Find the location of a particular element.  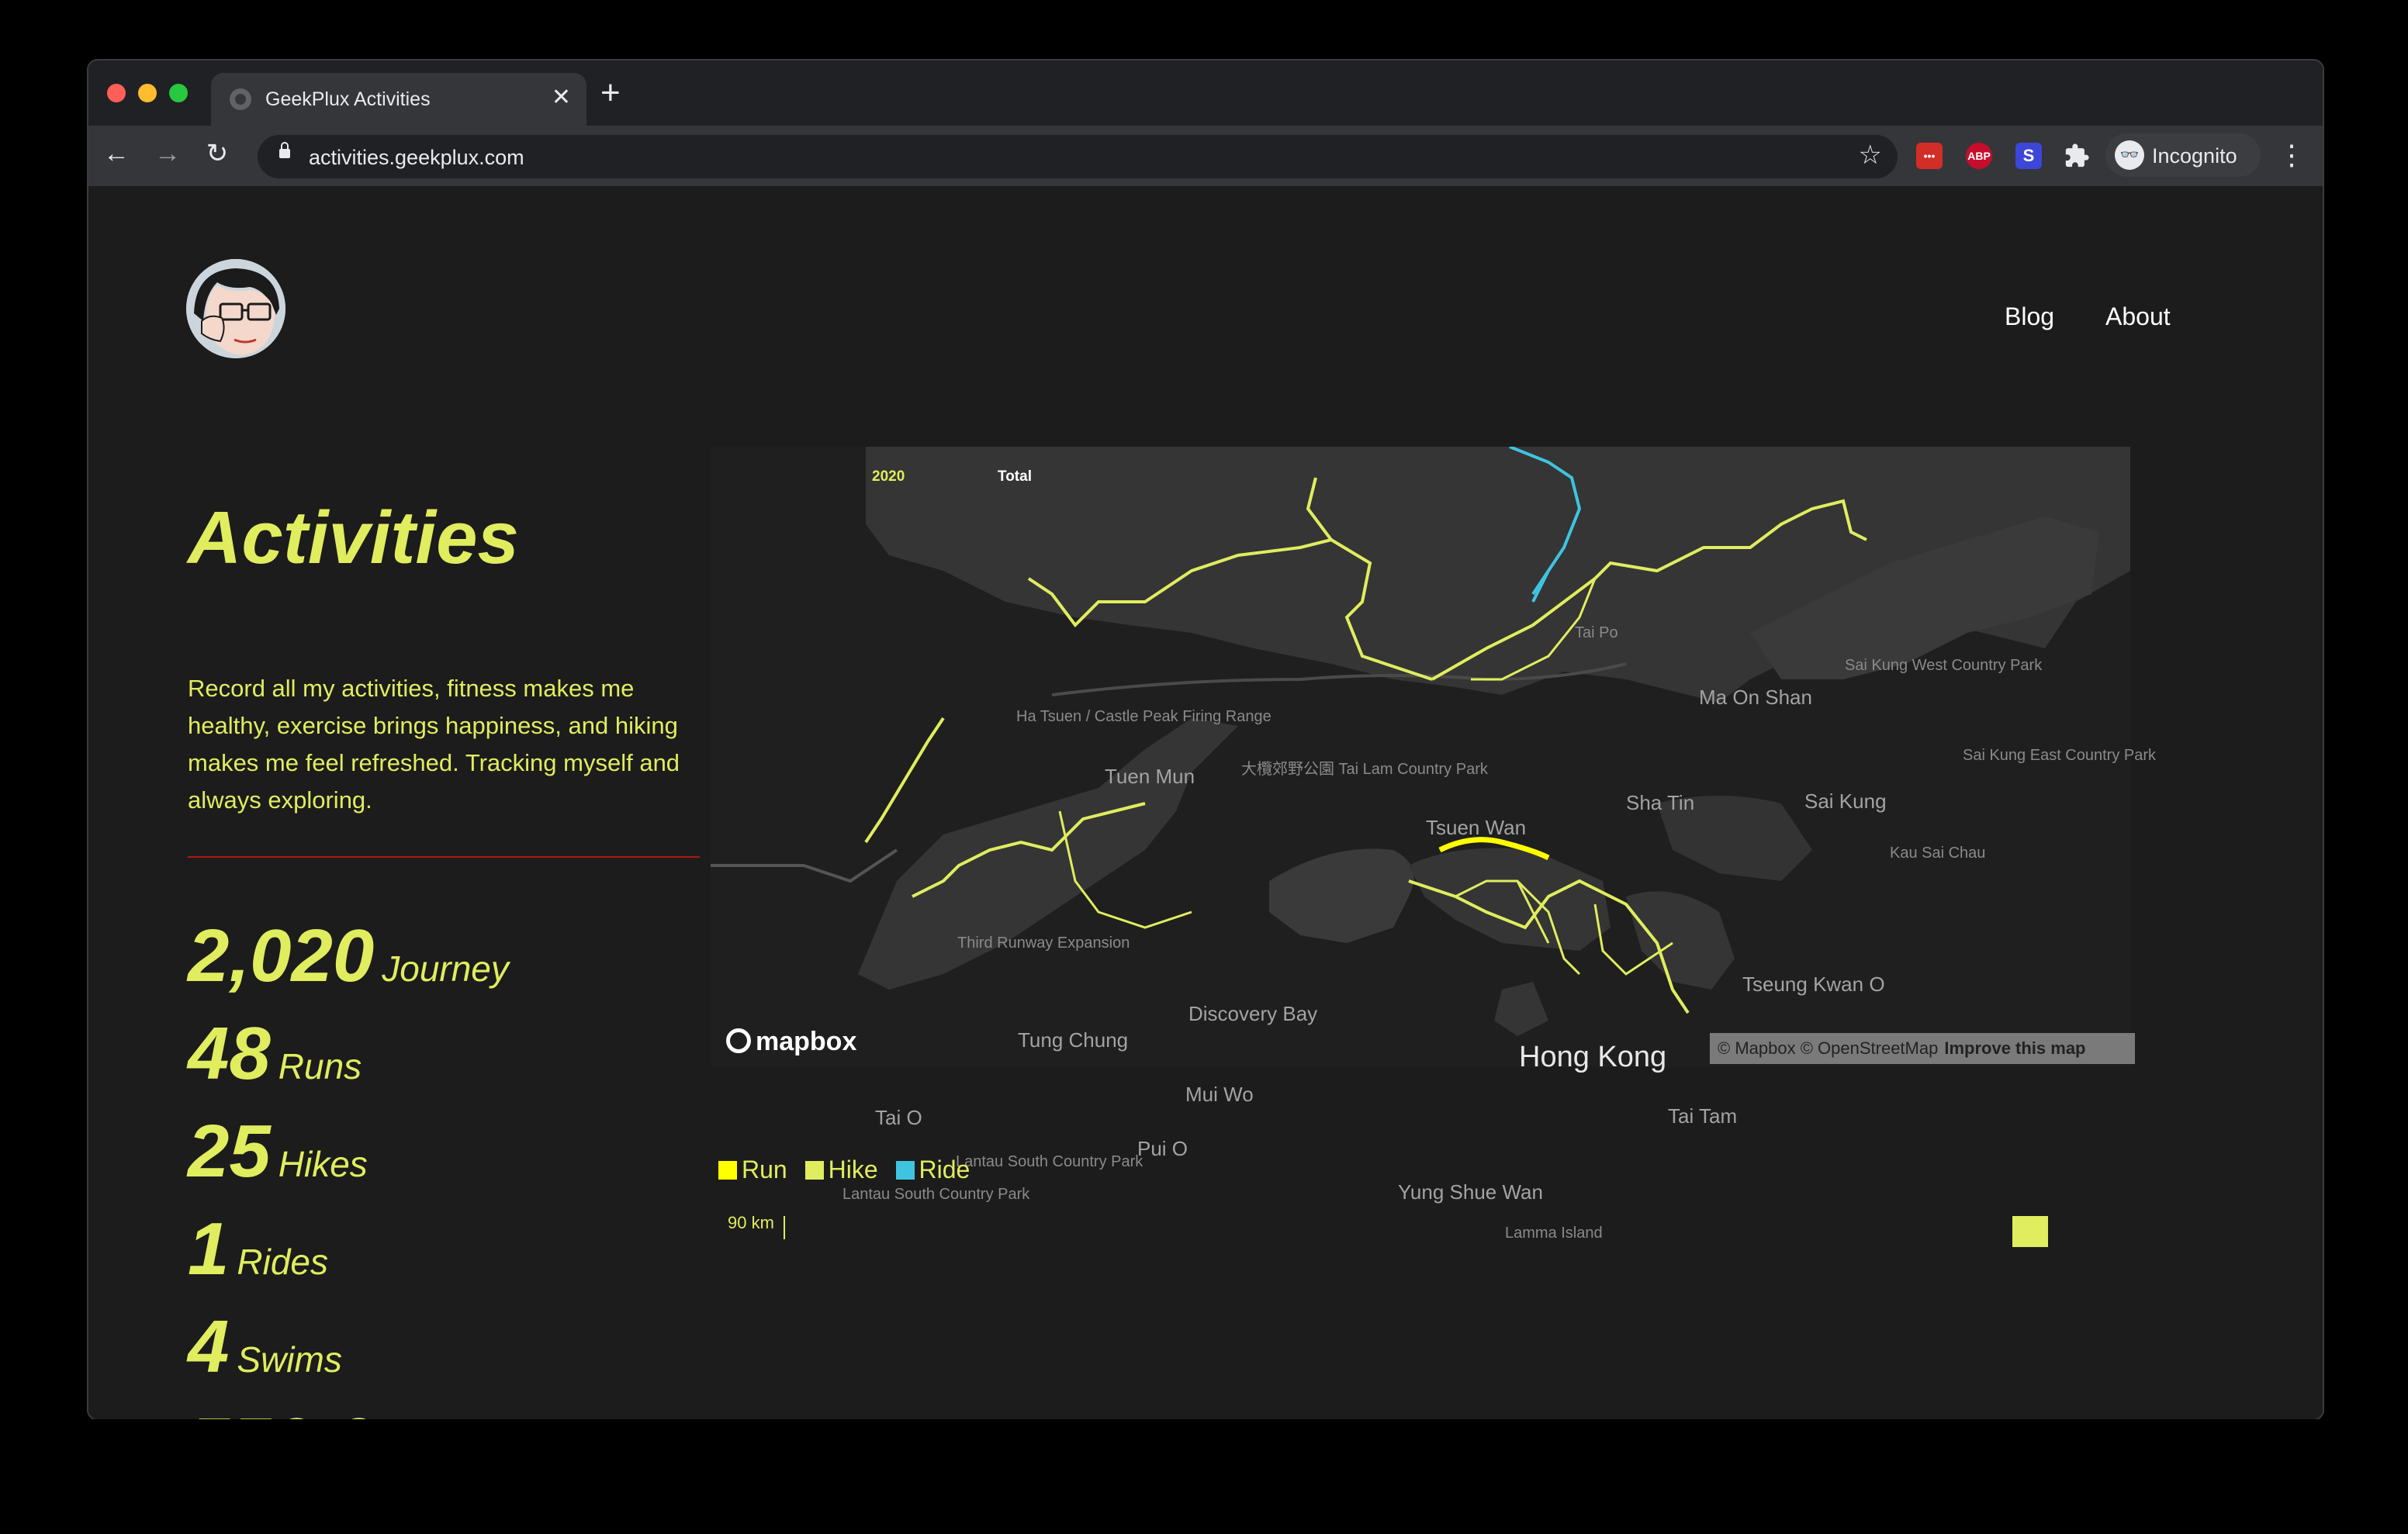

s-extension-icon: S is located at coordinates (2028, 156).